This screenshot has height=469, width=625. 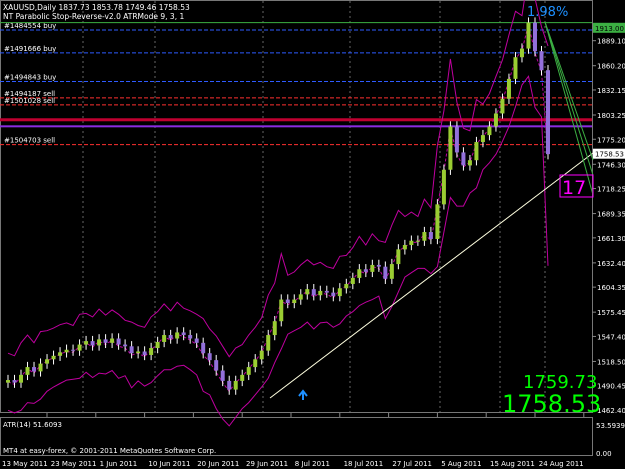 What do you see at coordinates (412, 464) in the screenshot?
I see `date-label: 27 Jul 2011` at bounding box center [412, 464].